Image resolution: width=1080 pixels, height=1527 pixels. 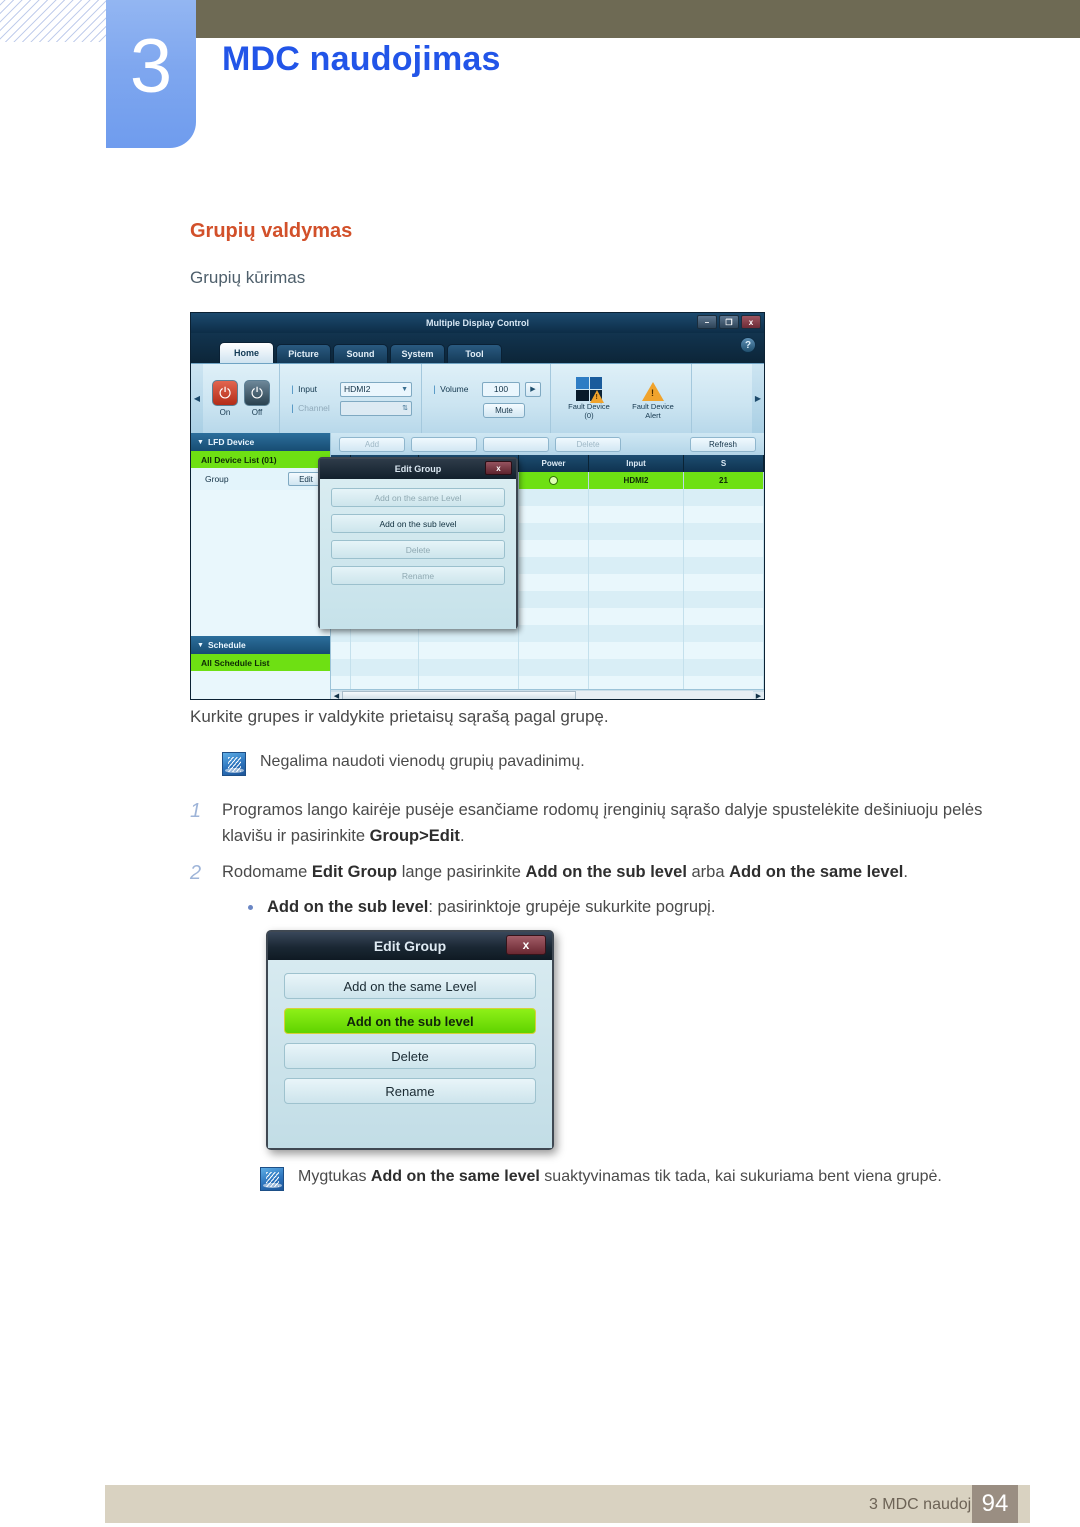 What do you see at coordinates (748, 345) in the screenshot?
I see `help-icon: ?` at bounding box center [748, 345].